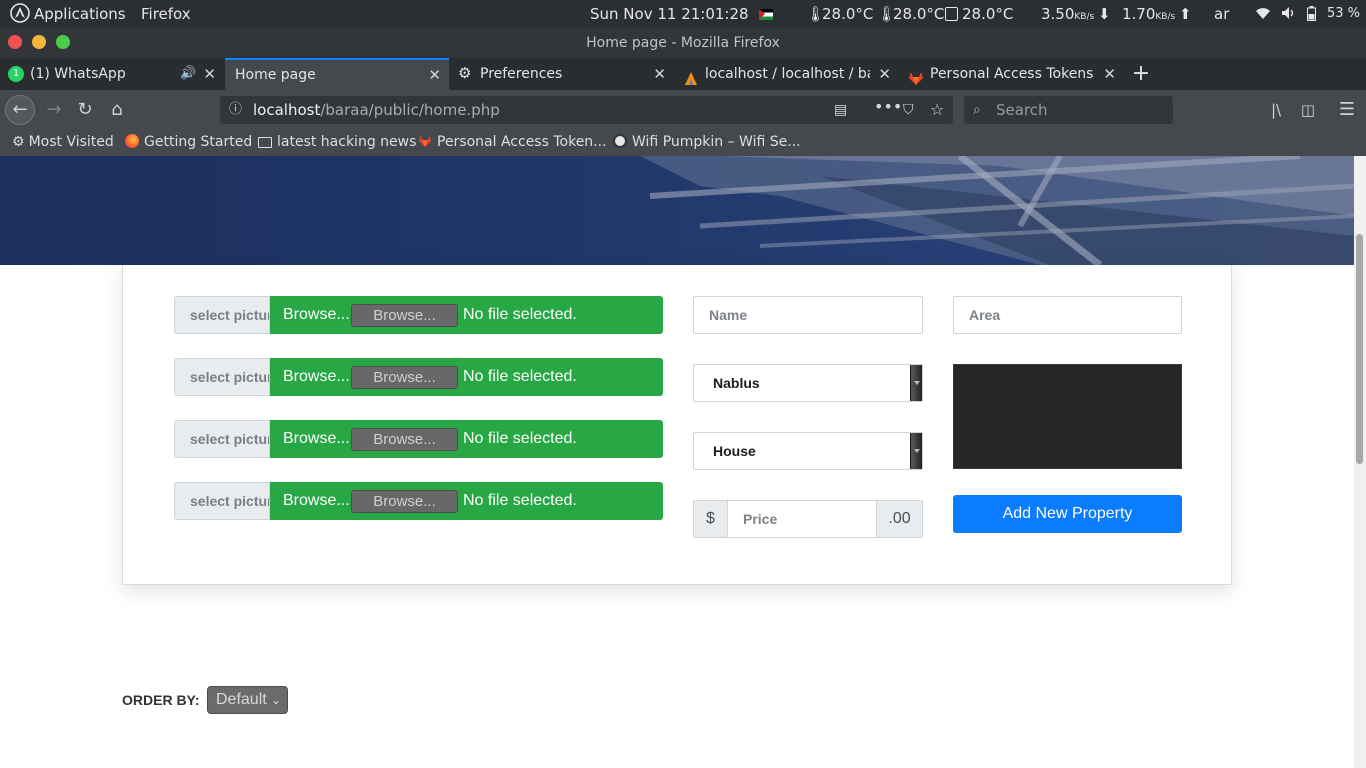  What do you see at coordinates (1185, 14) in the screenshot?
I see `upload-arrow-icon: ⬆` at bounding box center [1185, 14].